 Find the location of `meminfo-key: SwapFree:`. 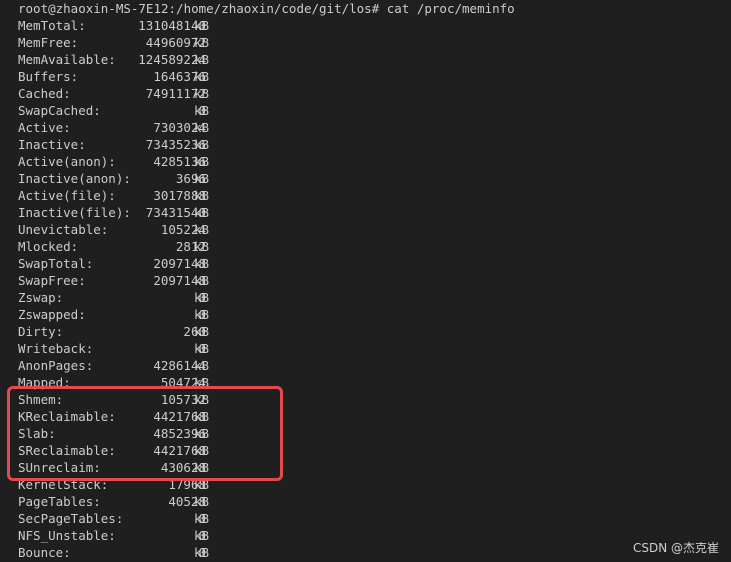

meminfo-key: SwapFree: is located at coordinates (52, 280).